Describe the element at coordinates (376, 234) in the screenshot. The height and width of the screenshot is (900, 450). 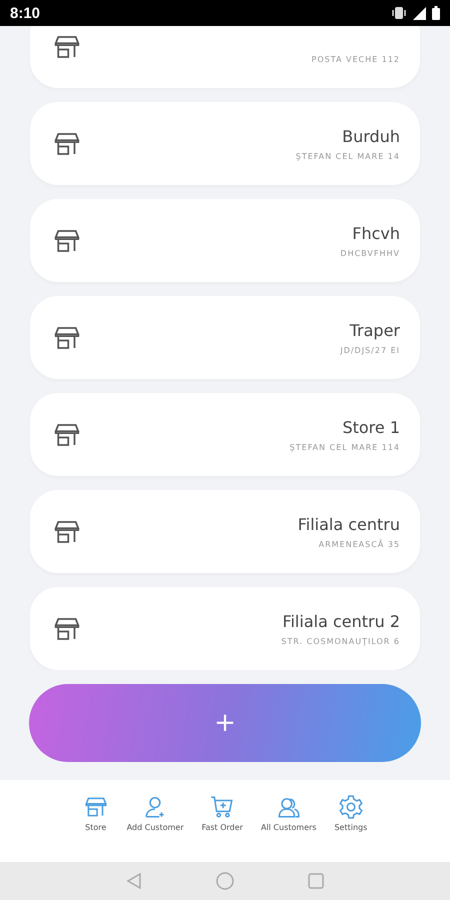
I see `store-name: Fhcvh` at that location.